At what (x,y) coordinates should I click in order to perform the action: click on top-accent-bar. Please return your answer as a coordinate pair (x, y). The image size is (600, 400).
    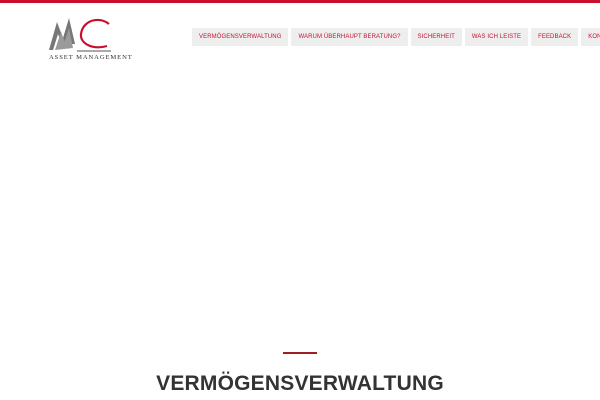
    Looking at the image, I should click on (300, 1).